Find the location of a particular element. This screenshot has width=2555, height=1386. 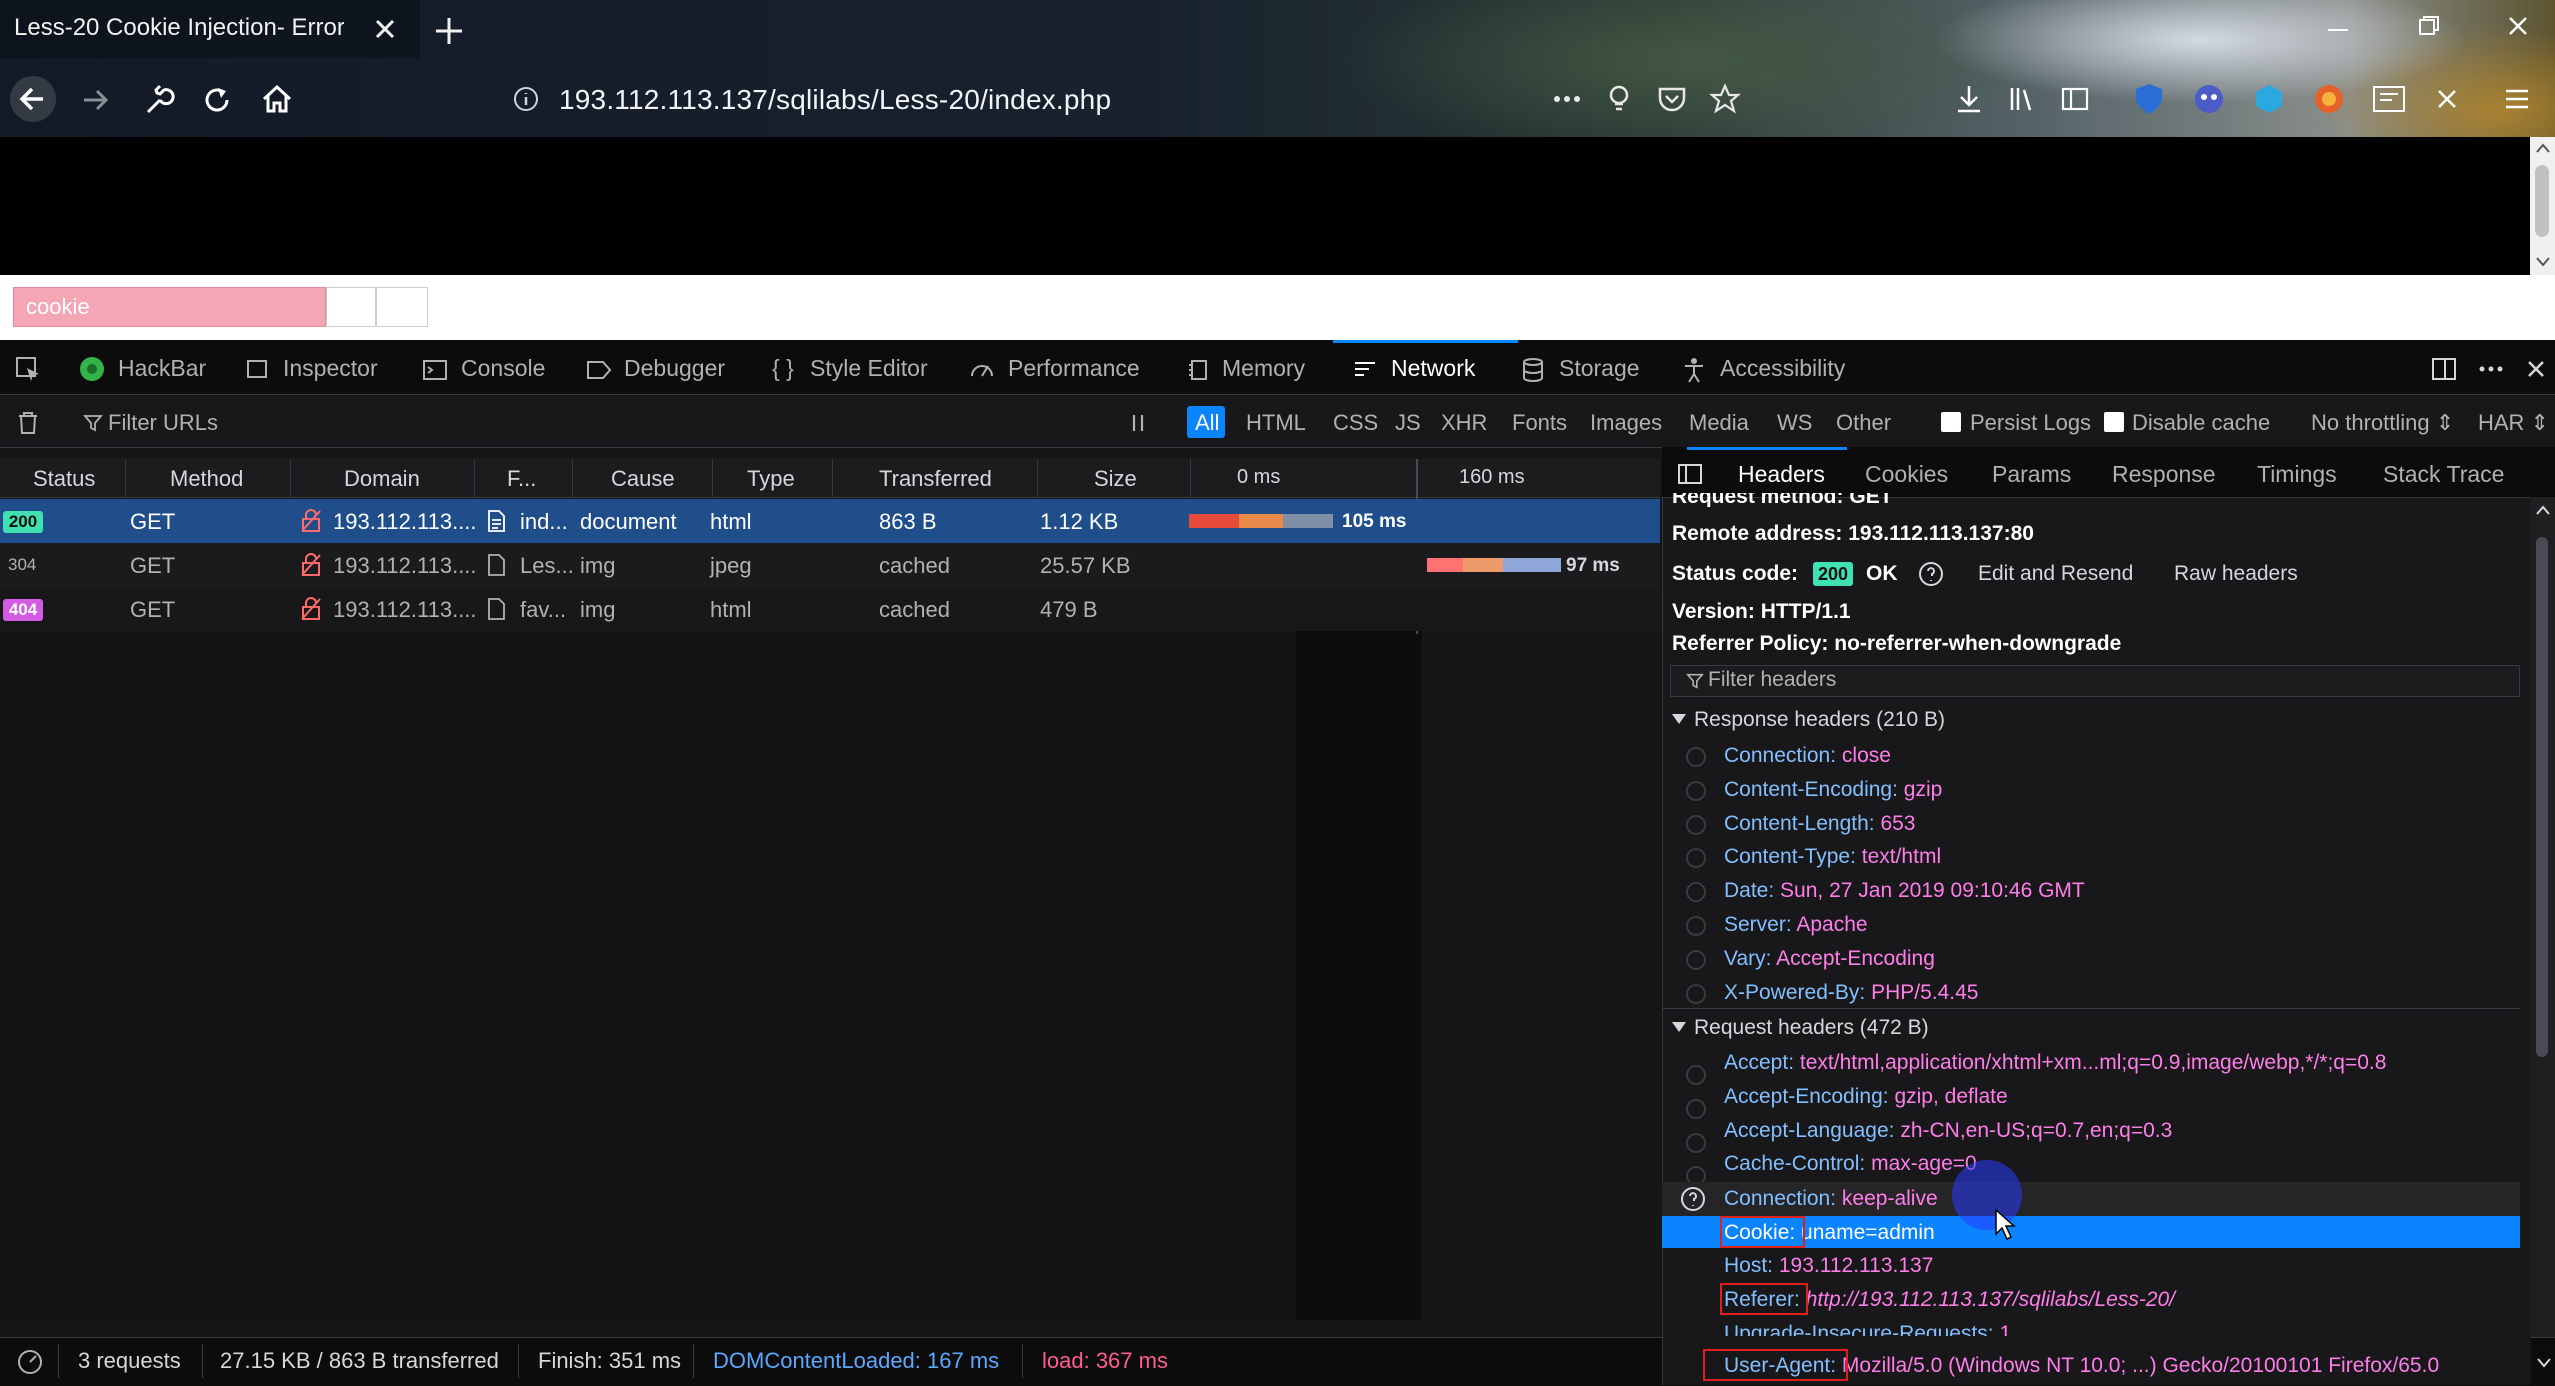

download-icon is located at coordinates (1969, 99).